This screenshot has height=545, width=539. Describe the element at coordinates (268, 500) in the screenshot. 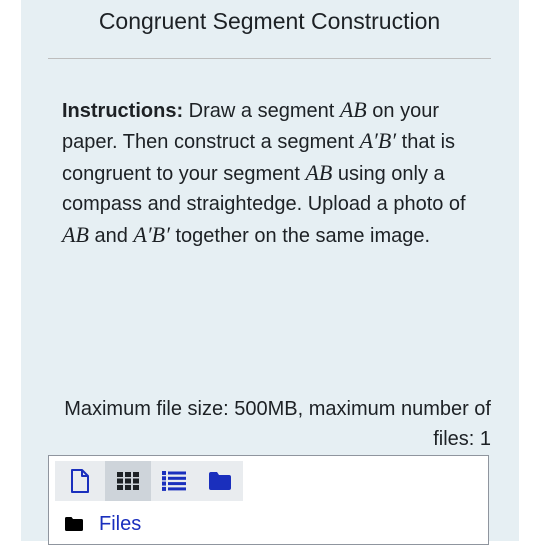

I see `file-picker: Files` at that location.